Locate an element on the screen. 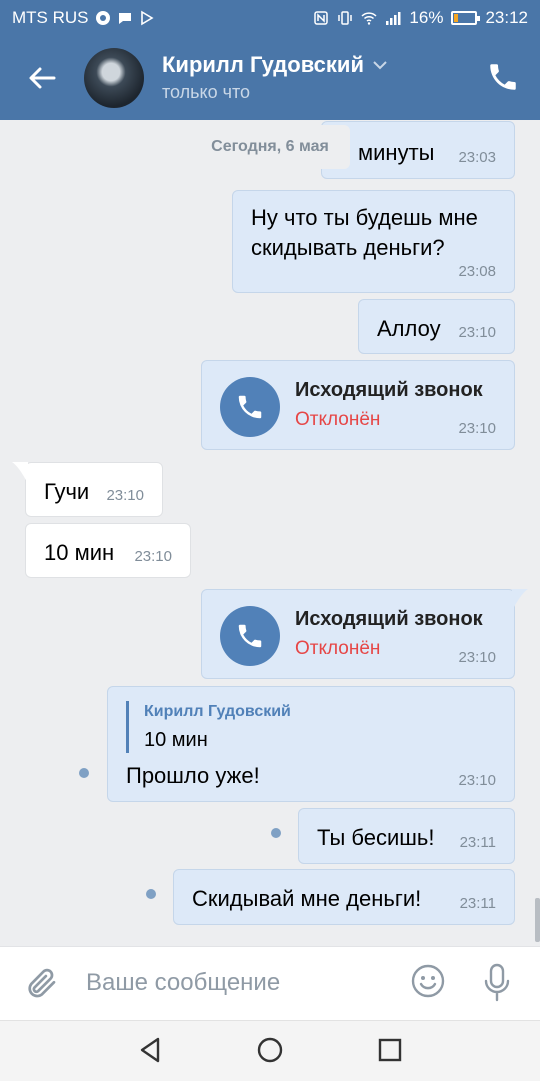 This screenshot has width=540, height=1081. last-seen-status: только что is located at coordinates (206, 92).